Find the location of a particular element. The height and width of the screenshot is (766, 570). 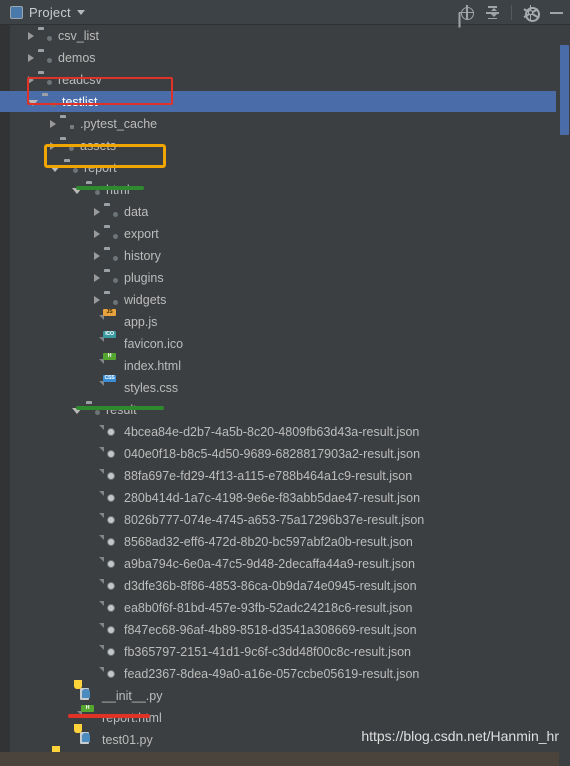

tool-window-title-group: Project is located at coordinates (42, 12).